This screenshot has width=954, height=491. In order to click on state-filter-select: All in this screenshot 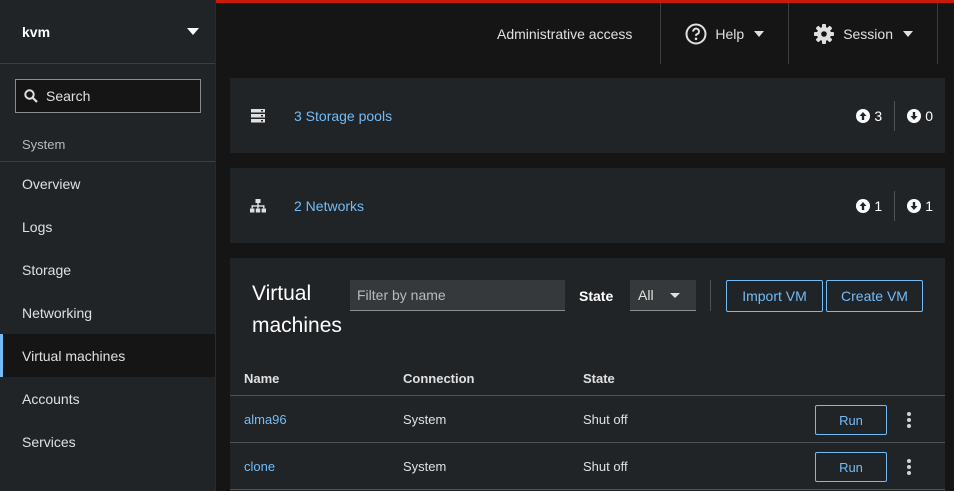, I will do `click(663, 295)`.